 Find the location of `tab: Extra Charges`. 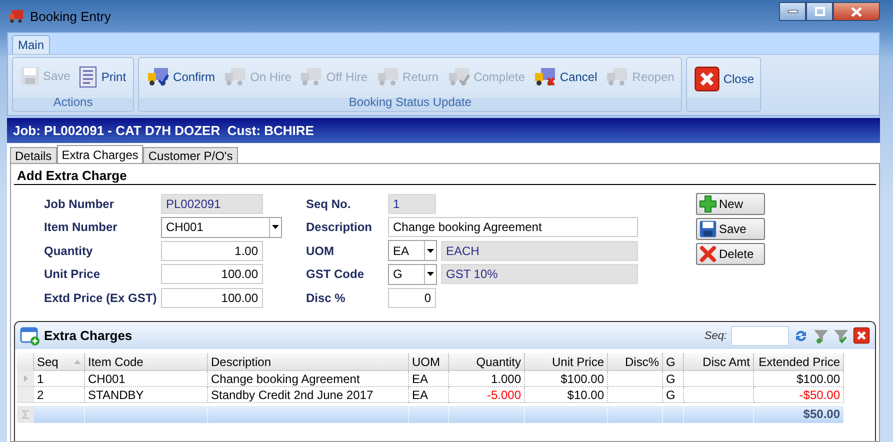

tab: Extra Charges is located at coordinates (100, 154).